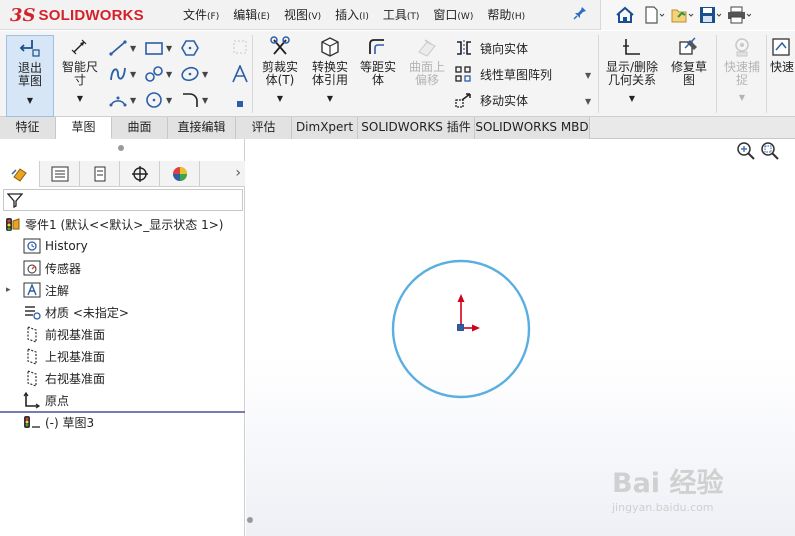 This screenshot has height=536, width=795. I want to click on sketch-status-icon, so click(32, 422).